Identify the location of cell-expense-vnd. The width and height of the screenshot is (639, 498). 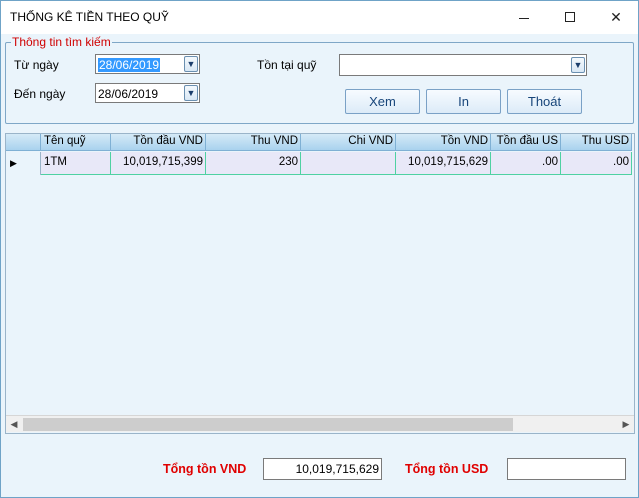
(348, 163).